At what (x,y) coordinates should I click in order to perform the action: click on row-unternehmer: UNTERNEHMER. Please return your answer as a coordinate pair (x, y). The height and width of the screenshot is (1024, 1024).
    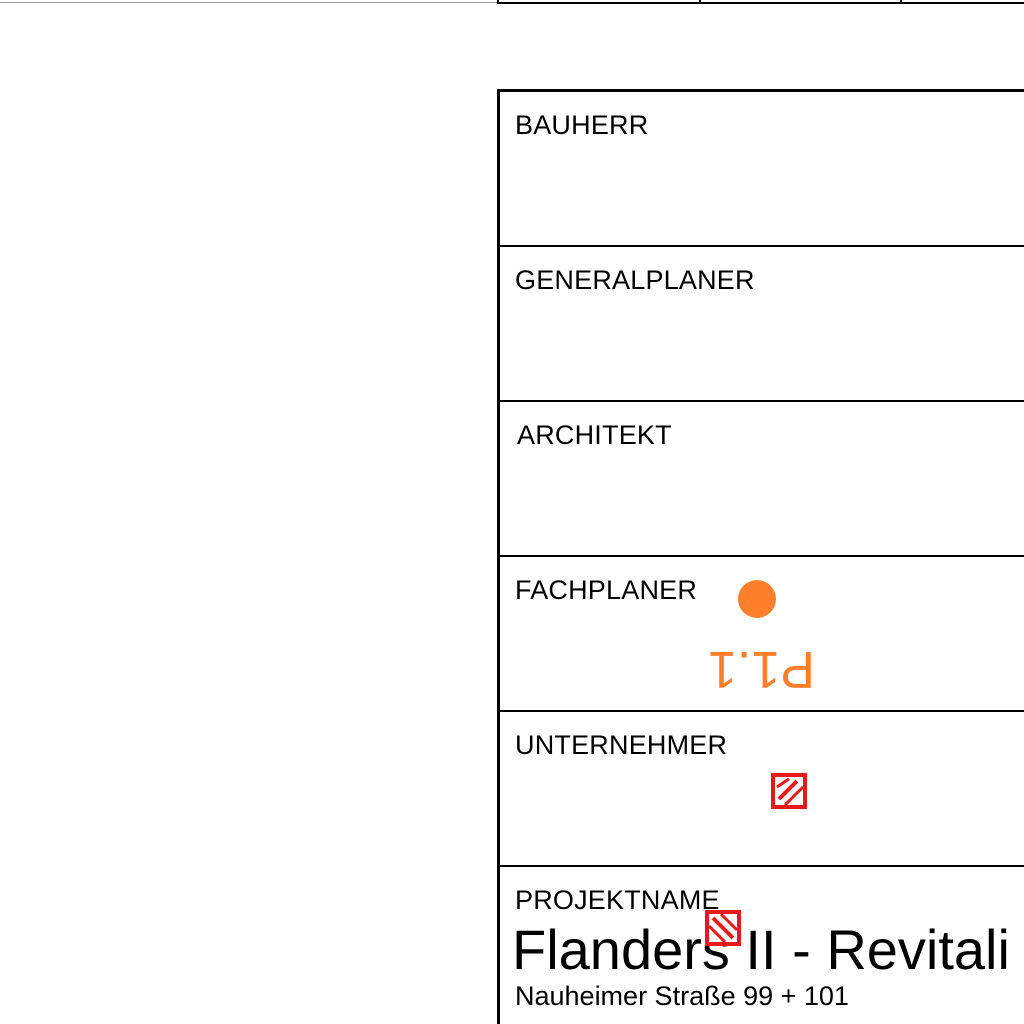
    Looking at the image, I should click on (762, 789).